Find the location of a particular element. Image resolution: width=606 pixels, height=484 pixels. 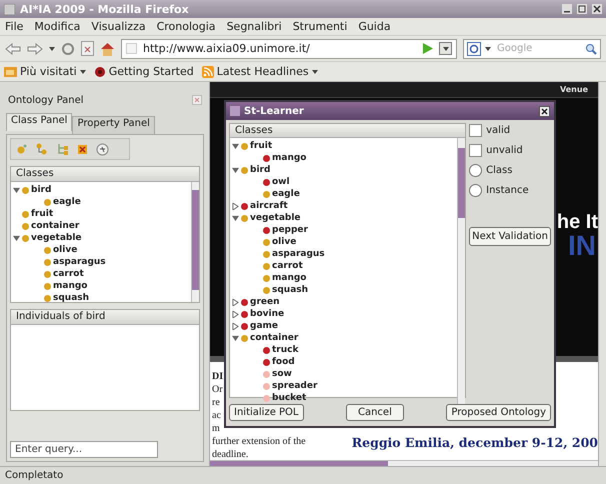

maximize-icon is located at coordinates (582, 9).